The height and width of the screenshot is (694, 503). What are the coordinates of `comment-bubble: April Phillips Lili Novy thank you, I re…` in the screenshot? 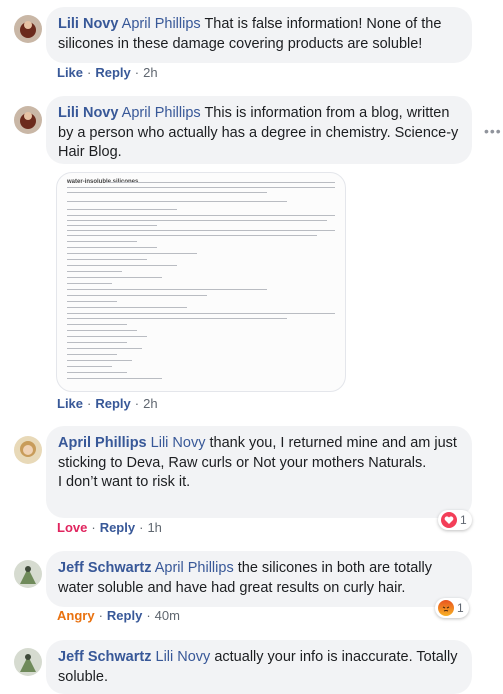 It's located at (259, 472).